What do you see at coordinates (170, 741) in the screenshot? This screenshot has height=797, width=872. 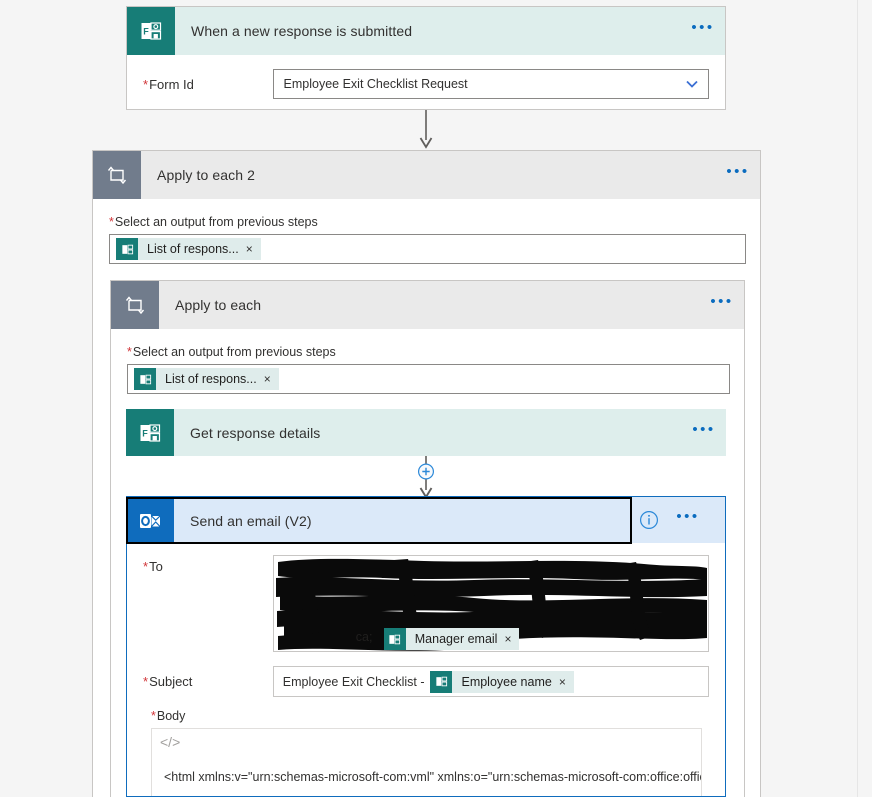 I see `code-icon: </>` at bounding box center [170, 741].